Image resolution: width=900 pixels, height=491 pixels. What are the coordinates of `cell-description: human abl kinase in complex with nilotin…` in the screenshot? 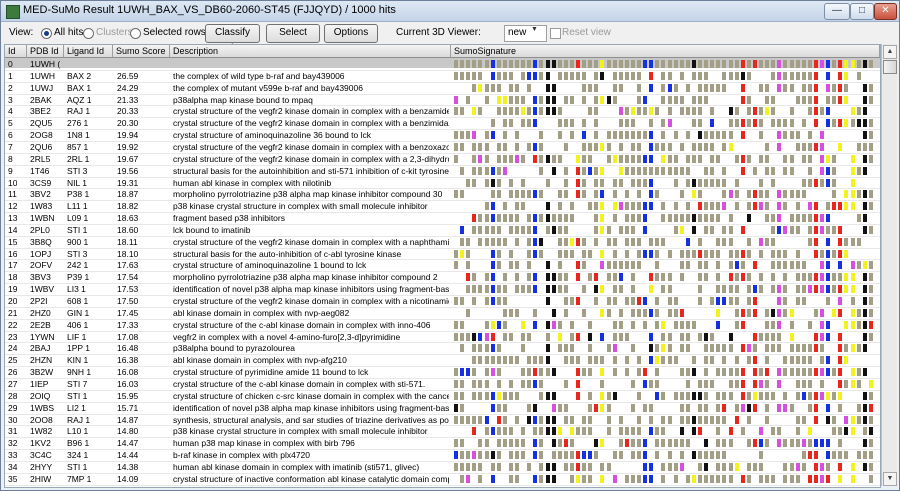 It's located at (311, 183).